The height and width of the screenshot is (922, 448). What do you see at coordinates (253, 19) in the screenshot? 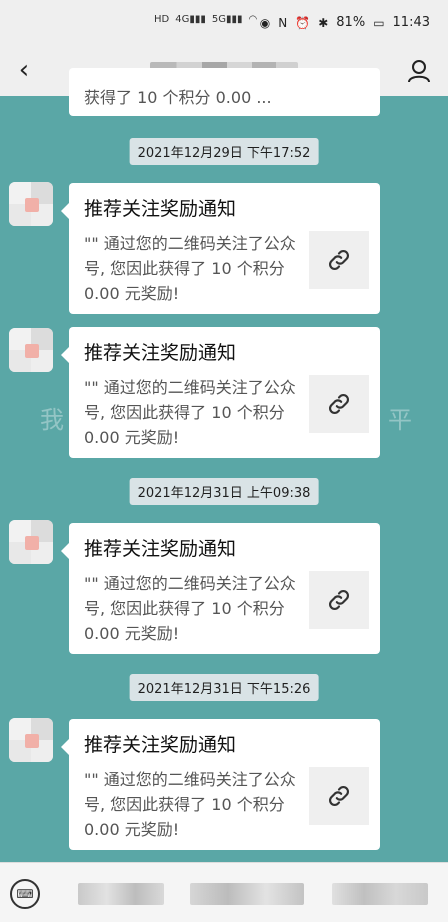
I see `wifi-icon: ◠` at bounding box center [253, 19].